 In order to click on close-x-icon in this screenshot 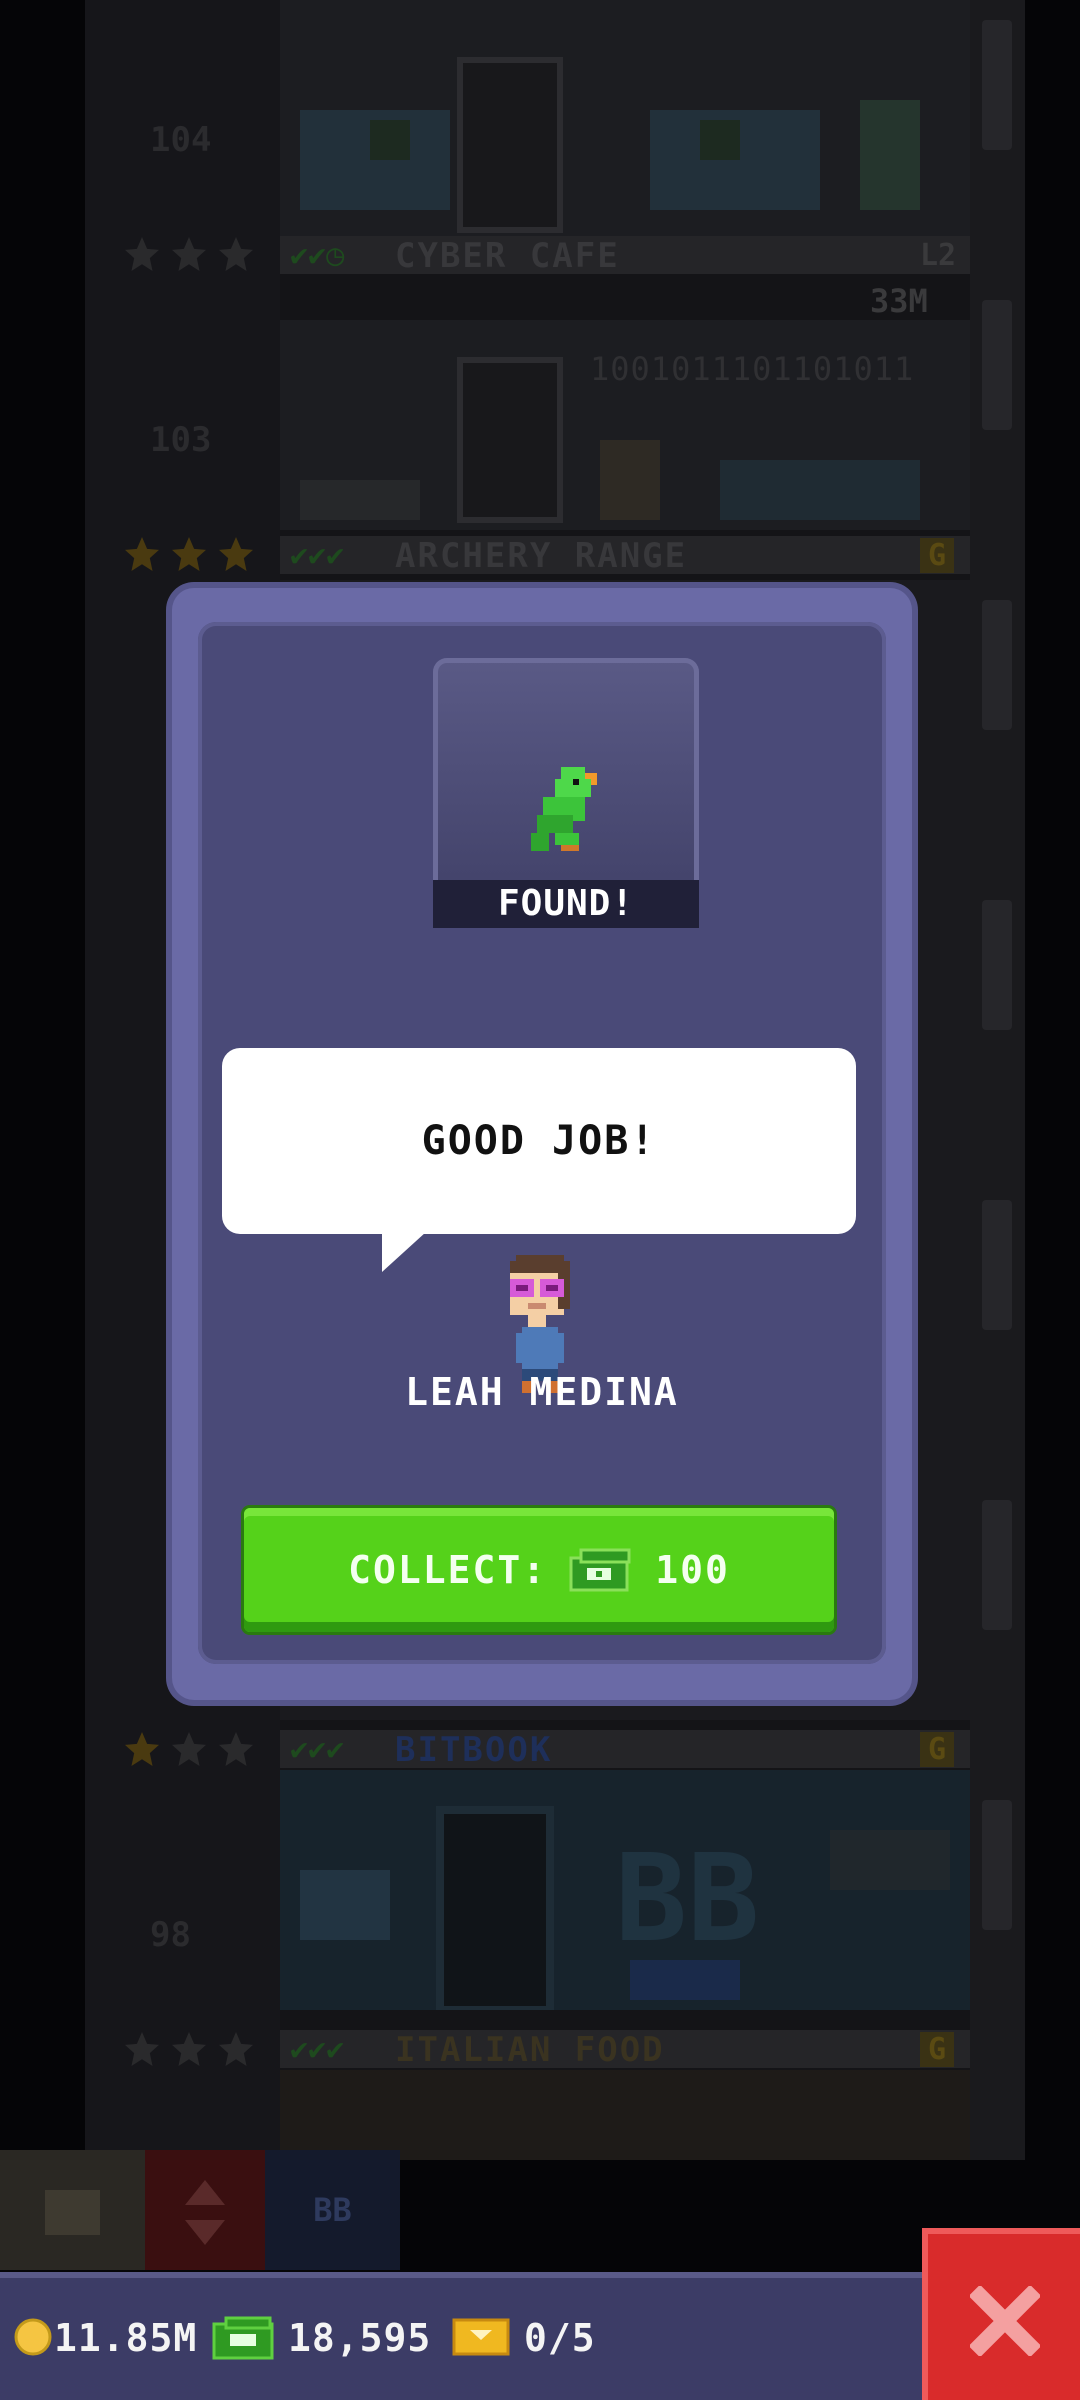, I will do `click(1005, 2321)`.